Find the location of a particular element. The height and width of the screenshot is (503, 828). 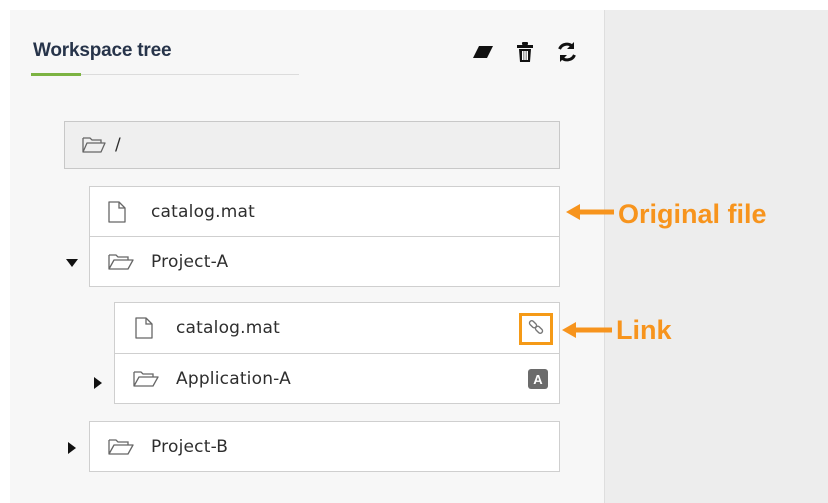

link-badge is located at coordinates (536, 329).